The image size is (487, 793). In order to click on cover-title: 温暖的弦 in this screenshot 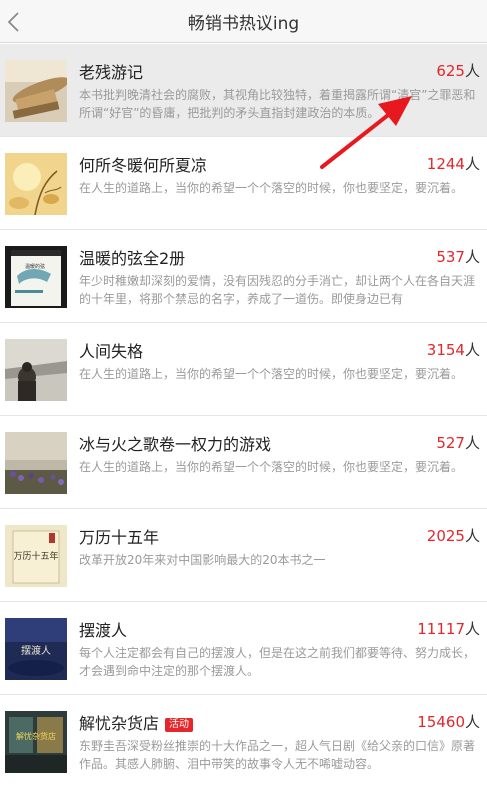, I will do `click(35, 266)`.